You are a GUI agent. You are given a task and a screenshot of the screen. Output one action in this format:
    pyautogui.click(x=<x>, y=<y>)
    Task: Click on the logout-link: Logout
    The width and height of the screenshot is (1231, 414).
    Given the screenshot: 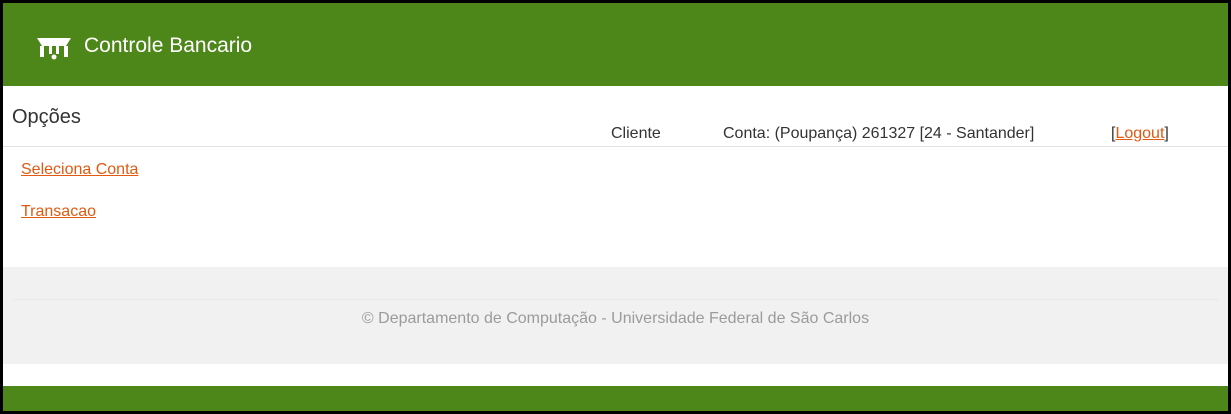 What is the action you would take?
    pyautogui.click(x=1139, y=133)
    